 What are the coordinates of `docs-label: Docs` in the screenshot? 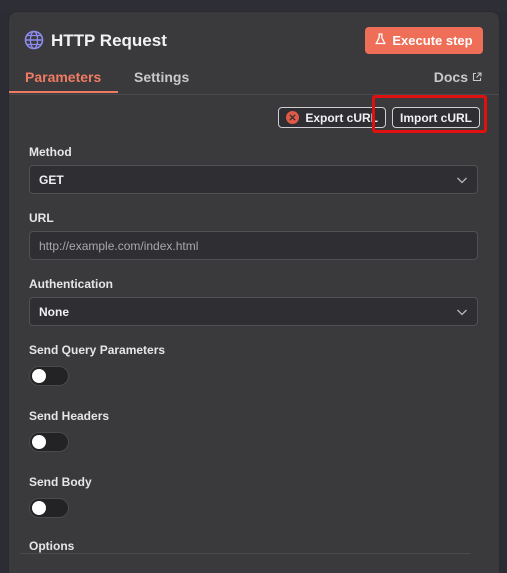 It's located at (450, 77).